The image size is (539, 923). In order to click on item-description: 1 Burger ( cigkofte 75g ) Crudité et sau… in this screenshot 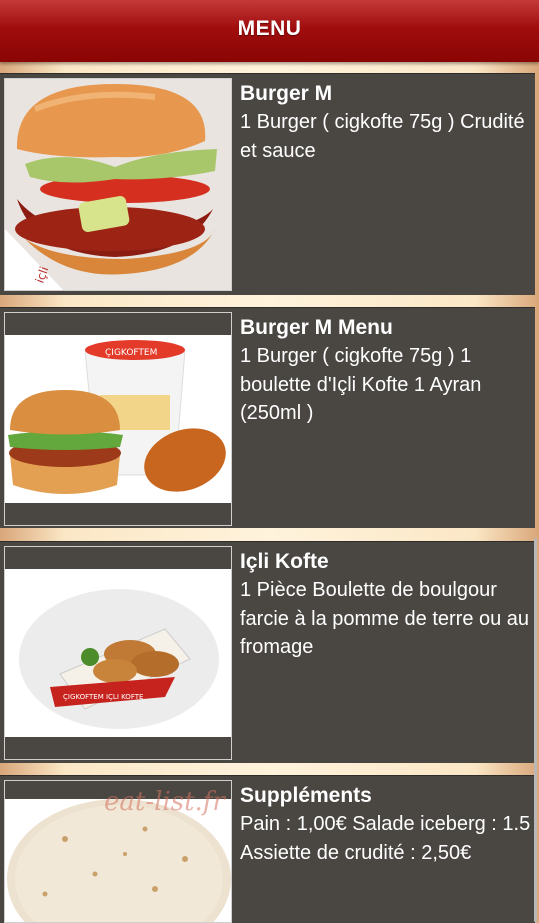, I will do `click(382, 136)`.